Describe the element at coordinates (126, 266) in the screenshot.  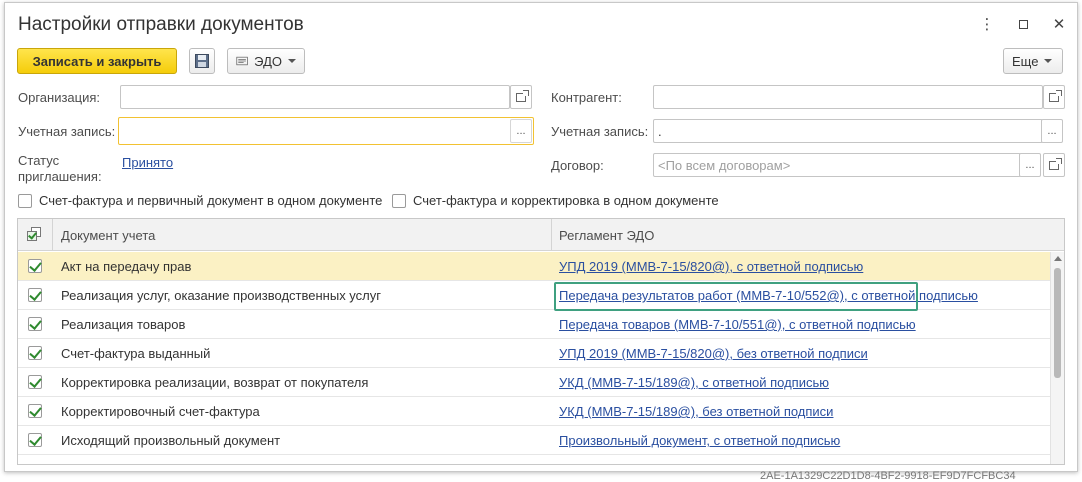
I see `row-document-name: Акт на передачу прав` at that location.